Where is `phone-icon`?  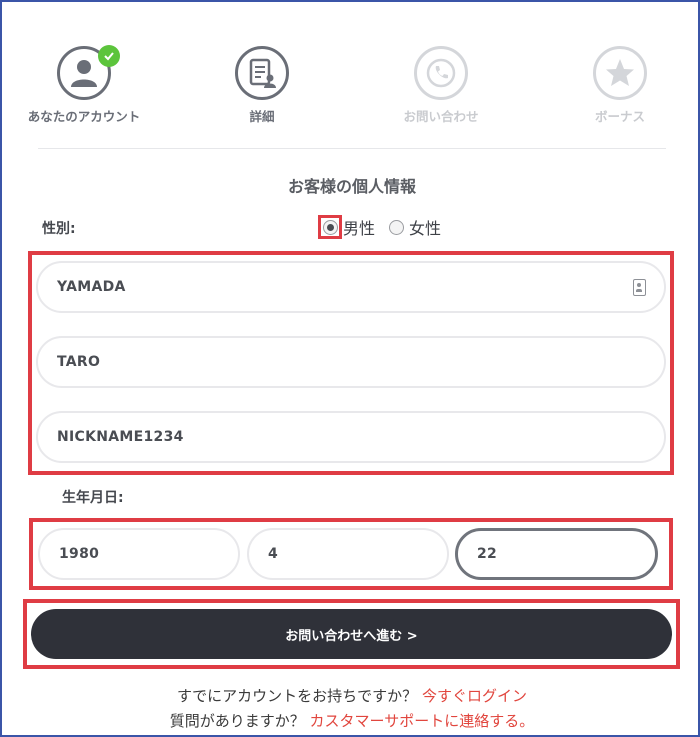 phone-icon is located at coordinates (441, 73).